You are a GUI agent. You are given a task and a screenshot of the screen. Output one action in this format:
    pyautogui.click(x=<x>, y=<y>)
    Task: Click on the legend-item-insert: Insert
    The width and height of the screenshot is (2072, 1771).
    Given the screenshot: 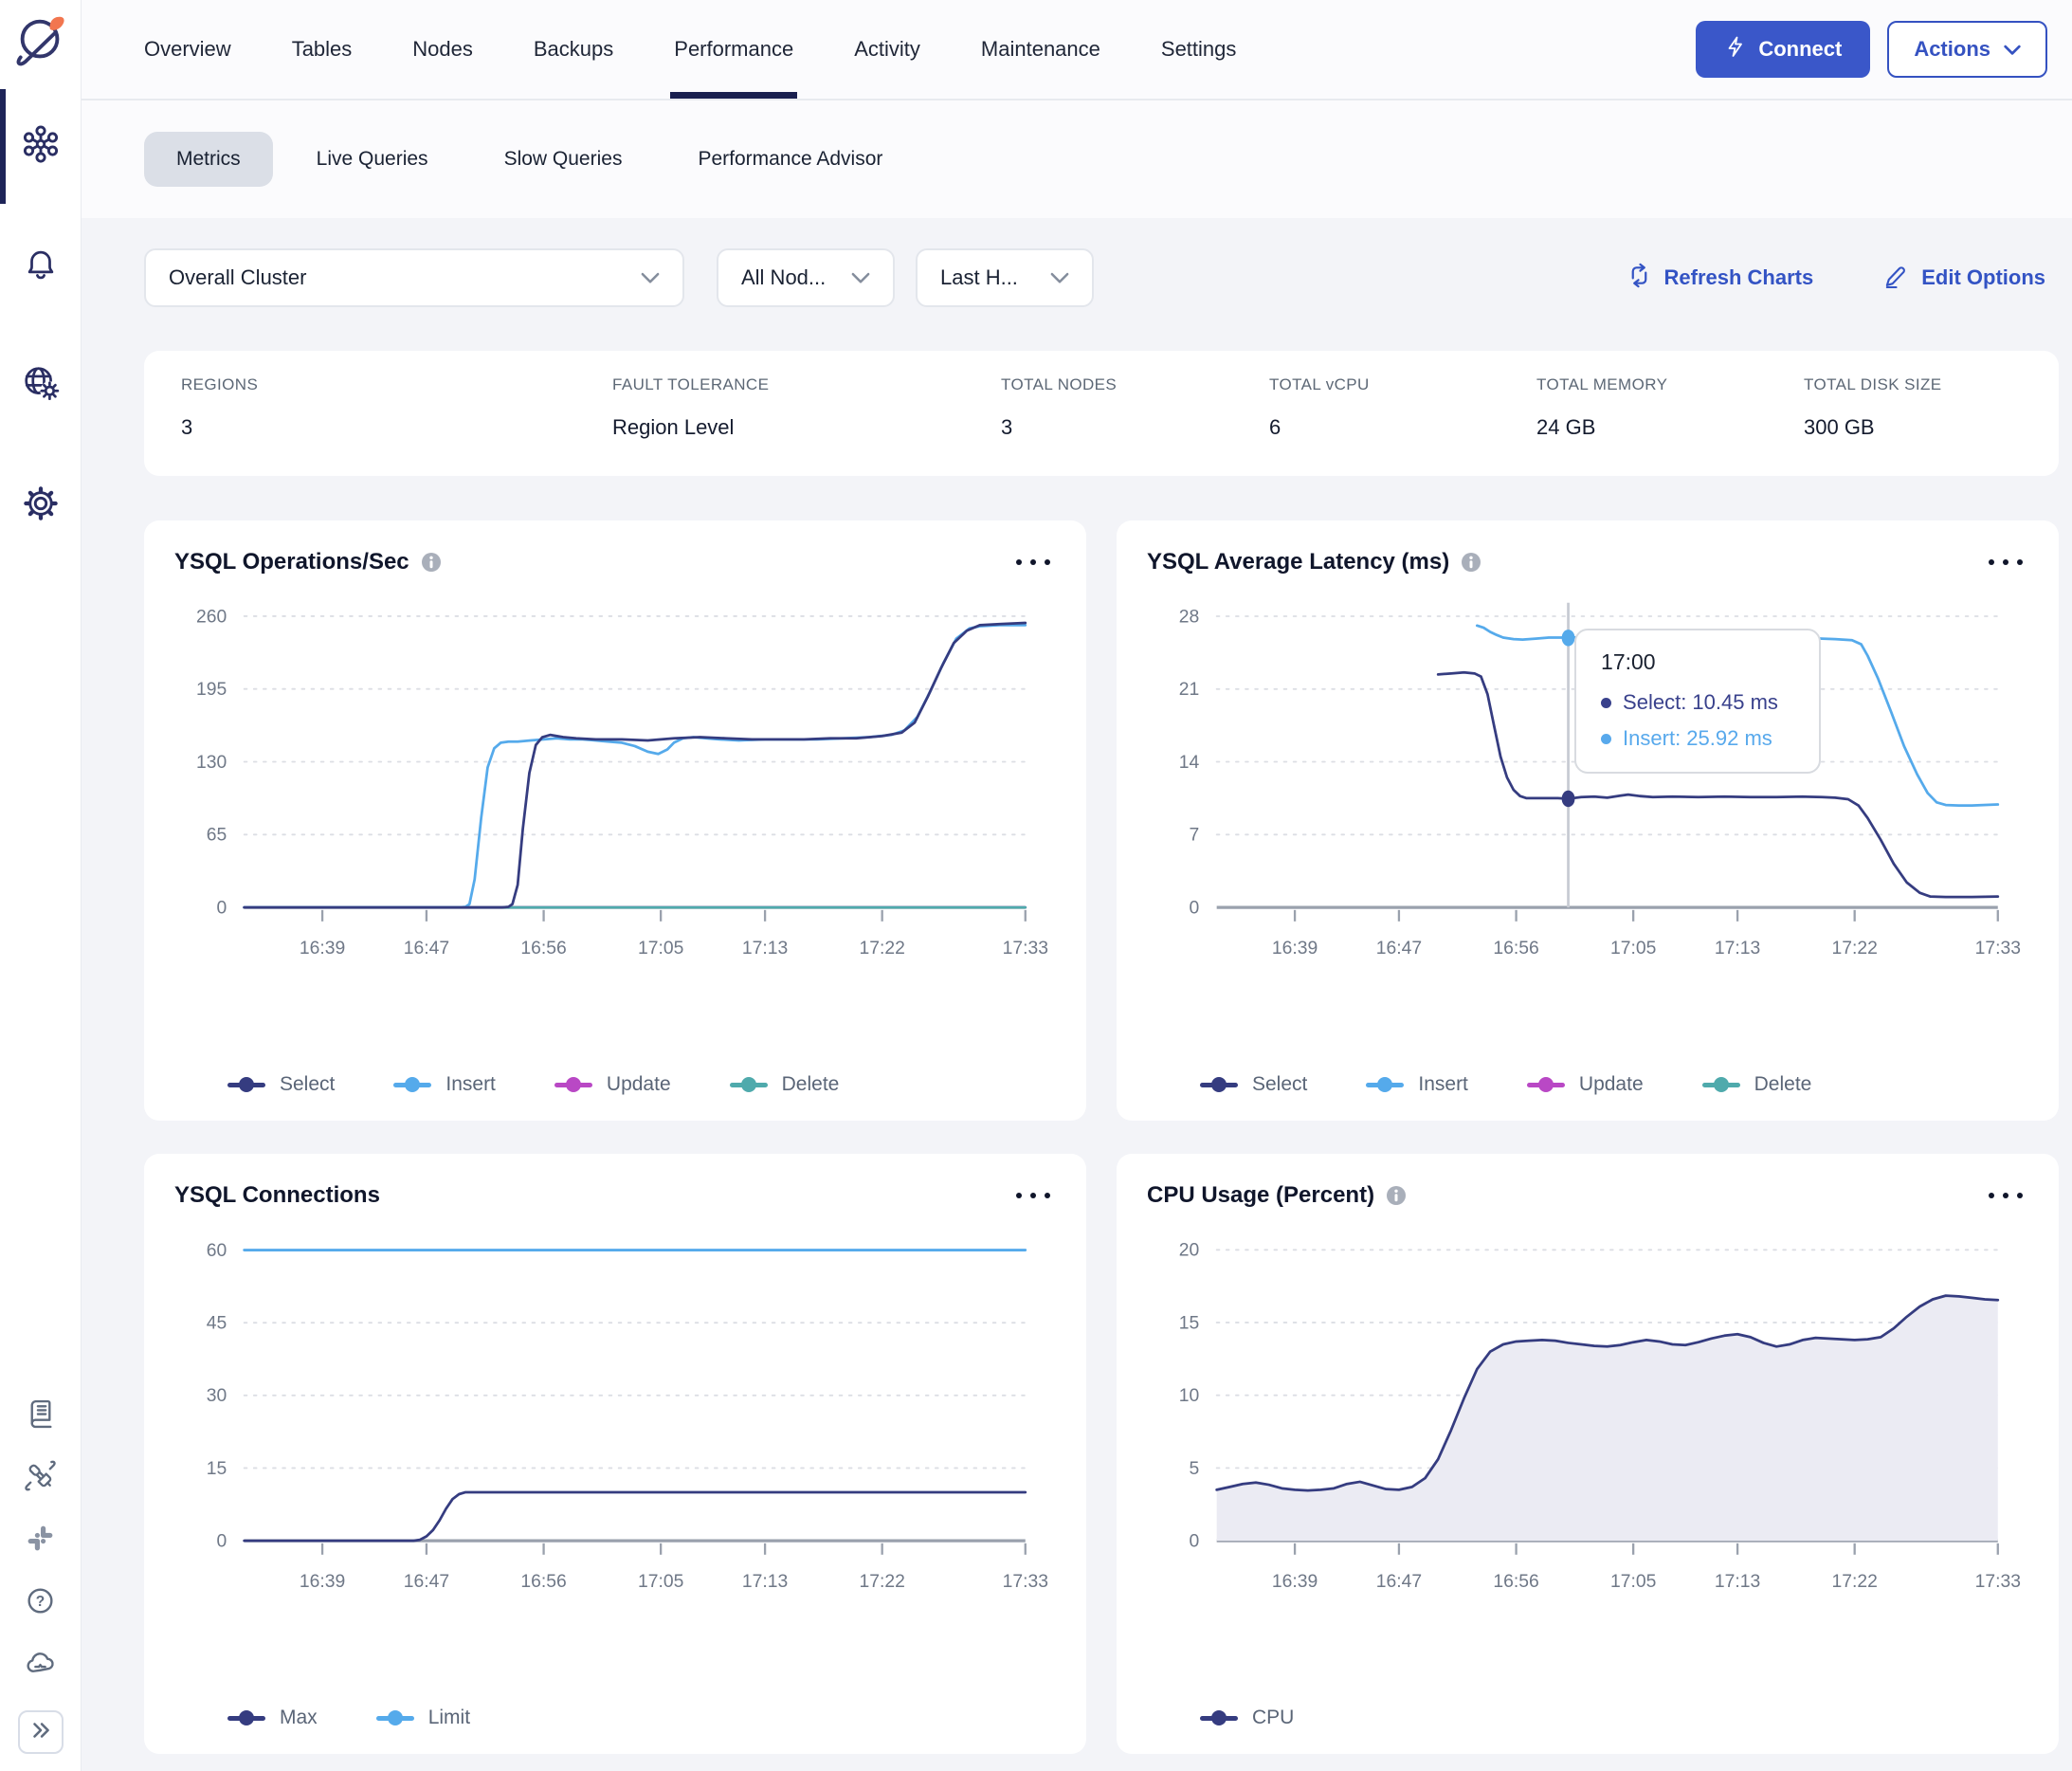 What is the action you would take?
    pyautogui.click(x=1417, y=1085)
    